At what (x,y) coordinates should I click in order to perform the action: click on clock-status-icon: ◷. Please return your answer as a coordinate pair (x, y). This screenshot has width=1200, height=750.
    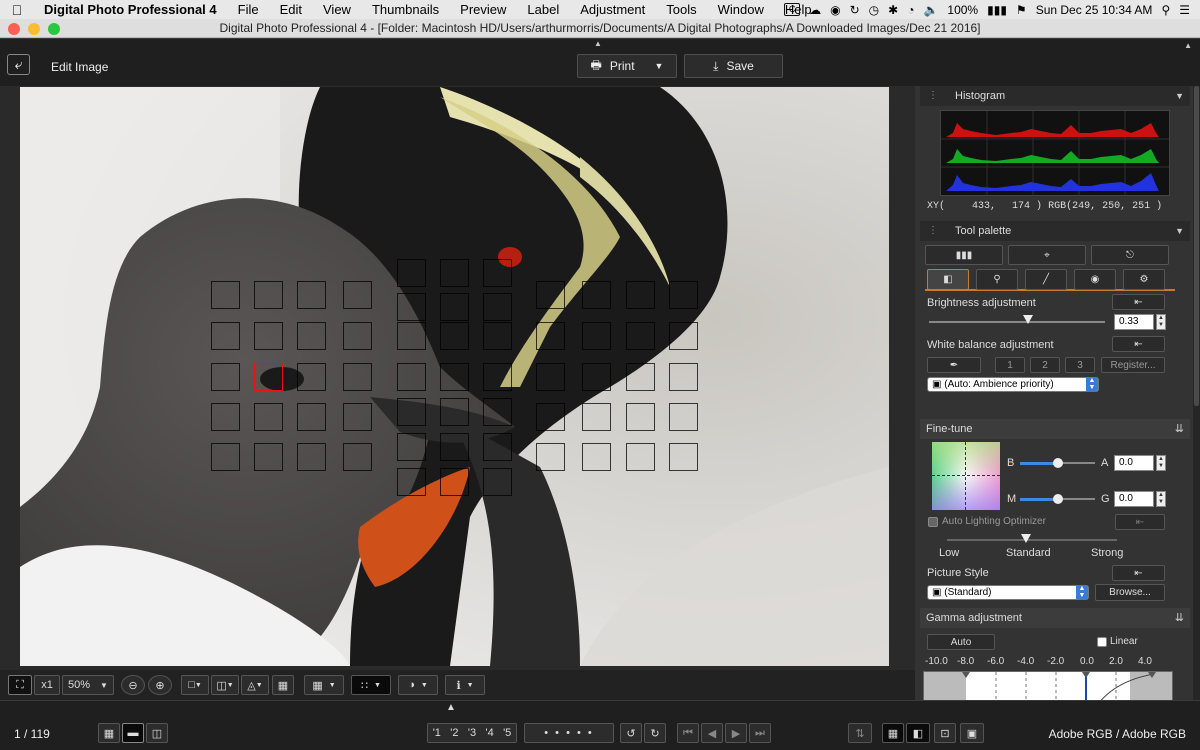
    Looking at the image, I should click on (874, 10).